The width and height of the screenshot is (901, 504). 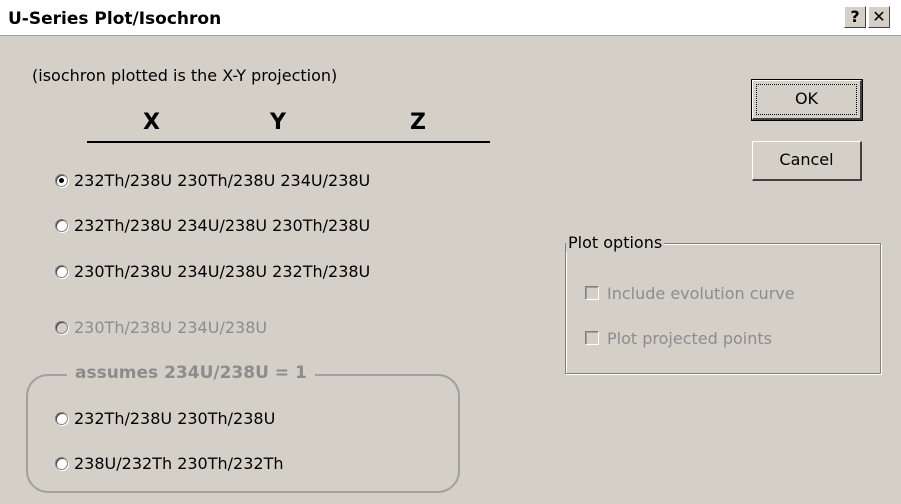 What do you see at coordinates (615, 242) in the screenshot?
I see `plot-options-title: Plot options` at bounding box center [615, 242].